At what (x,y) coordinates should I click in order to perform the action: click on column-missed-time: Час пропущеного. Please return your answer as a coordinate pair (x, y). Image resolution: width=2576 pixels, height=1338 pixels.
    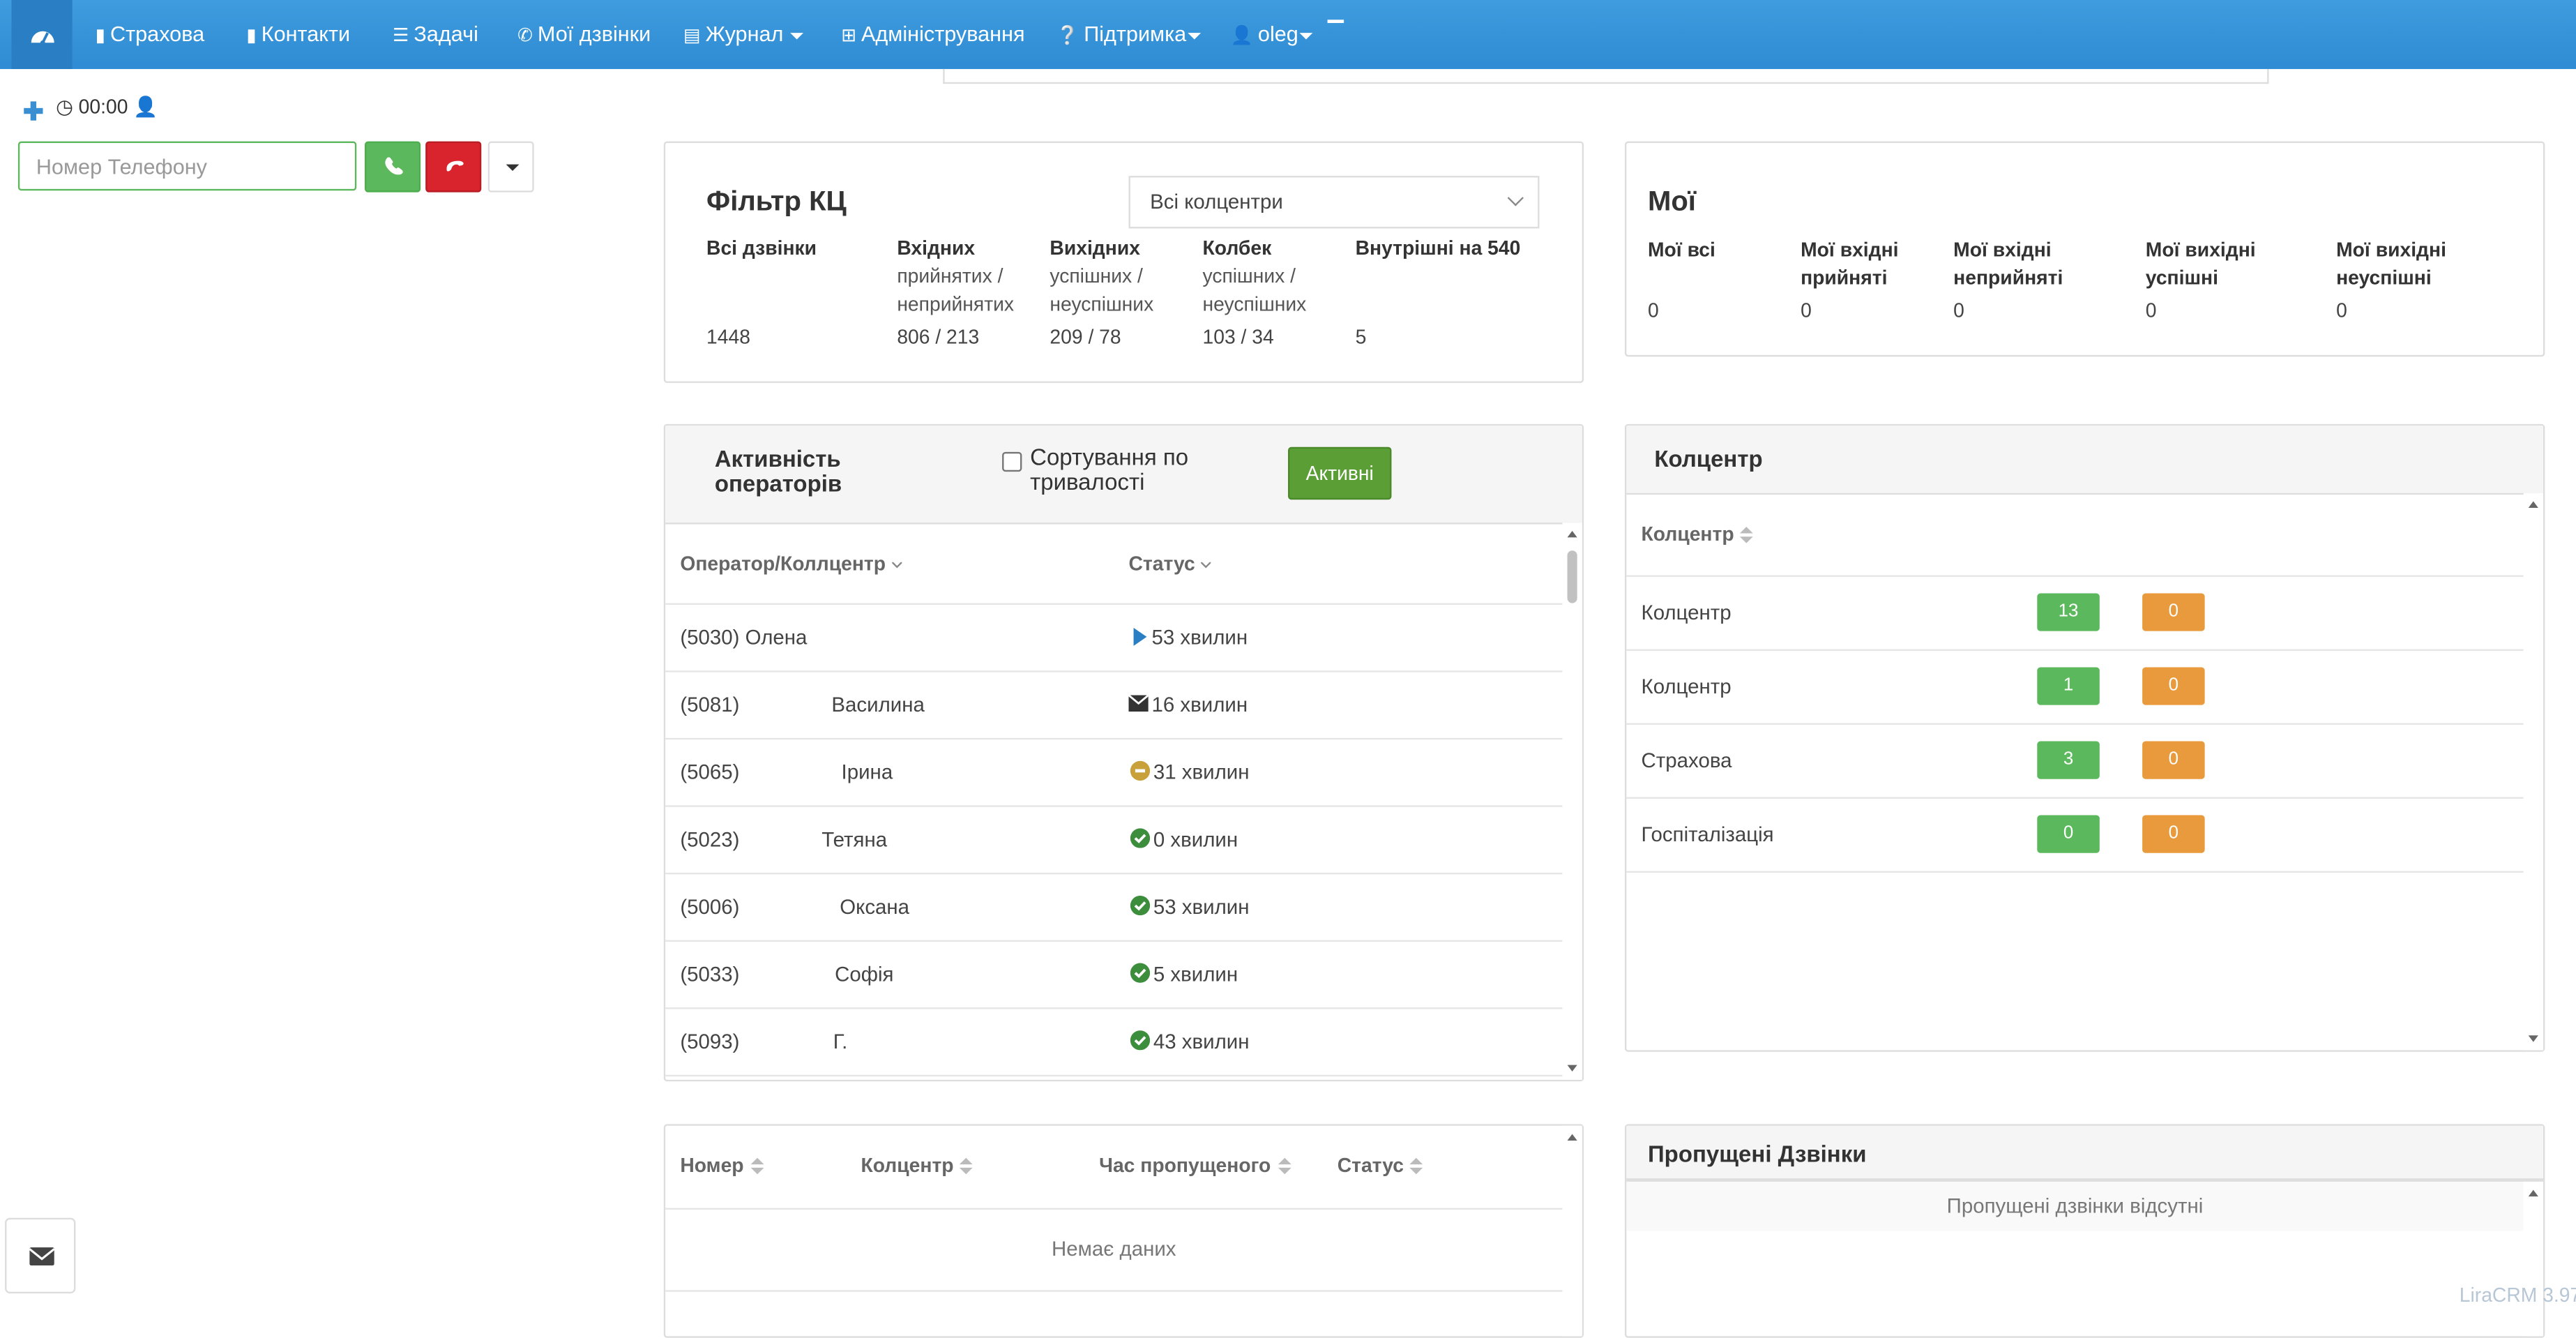
    Looking at the image, I should click on (1195, 1166).